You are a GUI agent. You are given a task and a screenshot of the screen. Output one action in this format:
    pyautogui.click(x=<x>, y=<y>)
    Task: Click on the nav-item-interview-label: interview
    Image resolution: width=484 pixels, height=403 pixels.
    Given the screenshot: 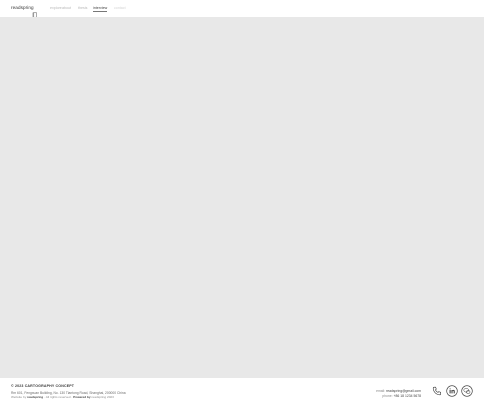 What is the action you would take?
    pyautogui.click(x=100, y=8)
    